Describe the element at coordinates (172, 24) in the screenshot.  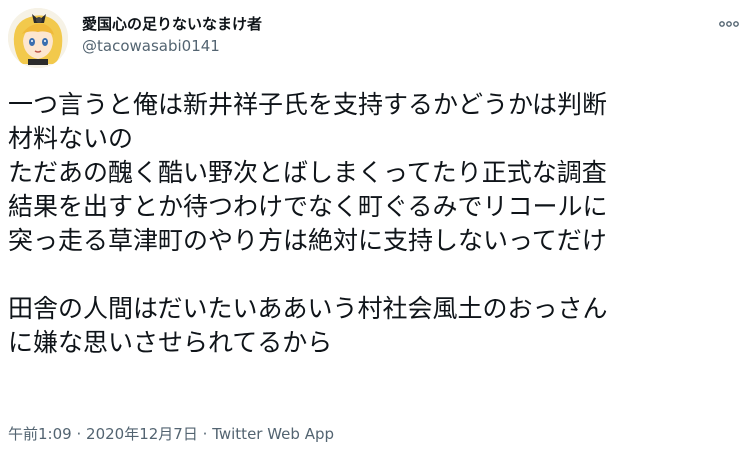
I see `display-name: 愛国心の足りないなまけ者` at that location.